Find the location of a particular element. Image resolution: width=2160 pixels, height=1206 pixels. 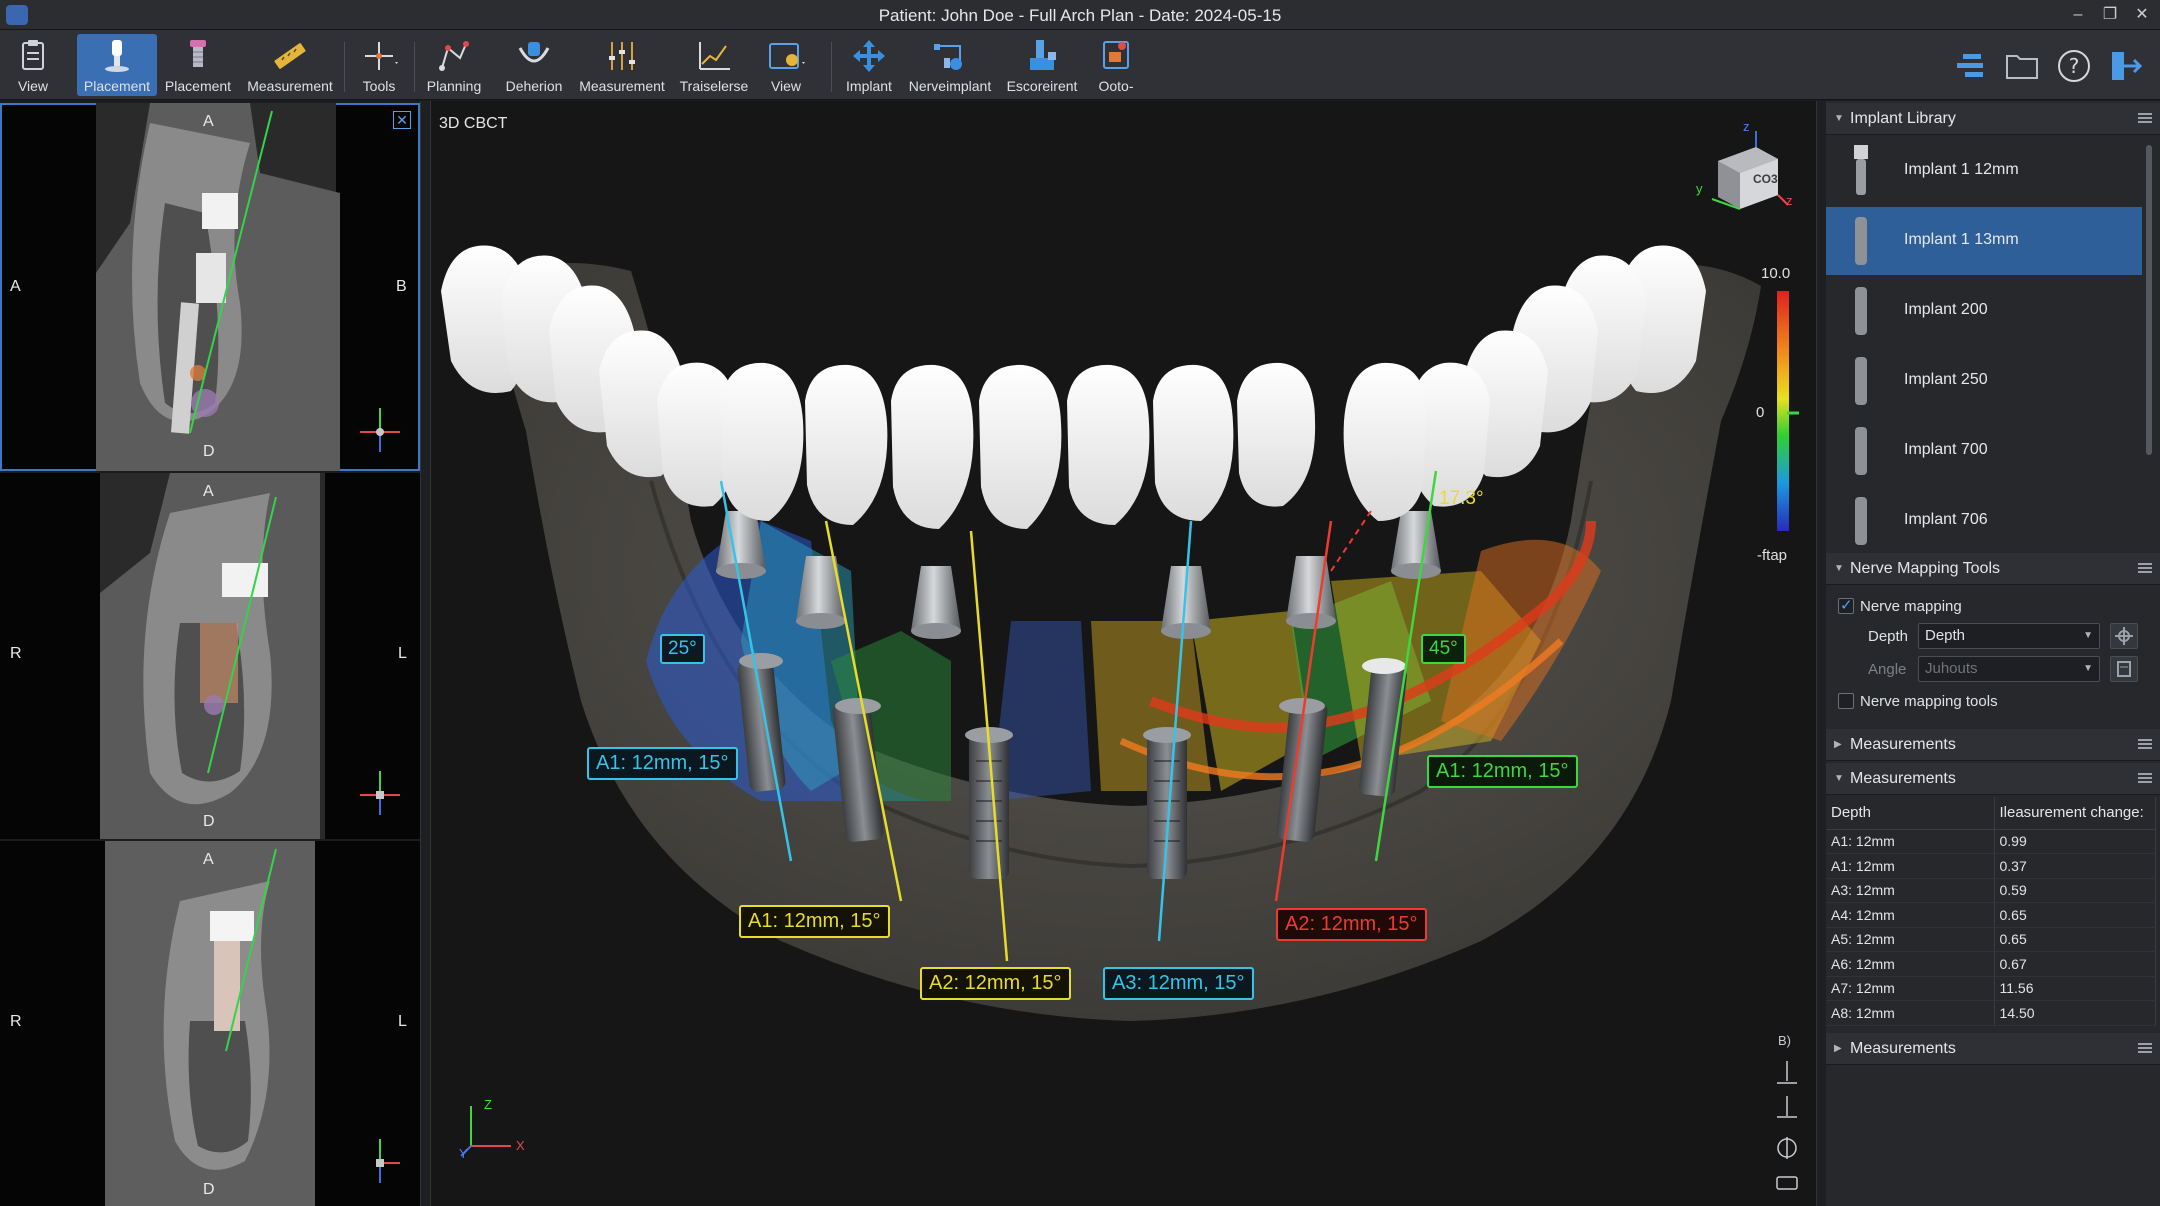

toolbar-view-button: View is located at coordinates (33, 65).